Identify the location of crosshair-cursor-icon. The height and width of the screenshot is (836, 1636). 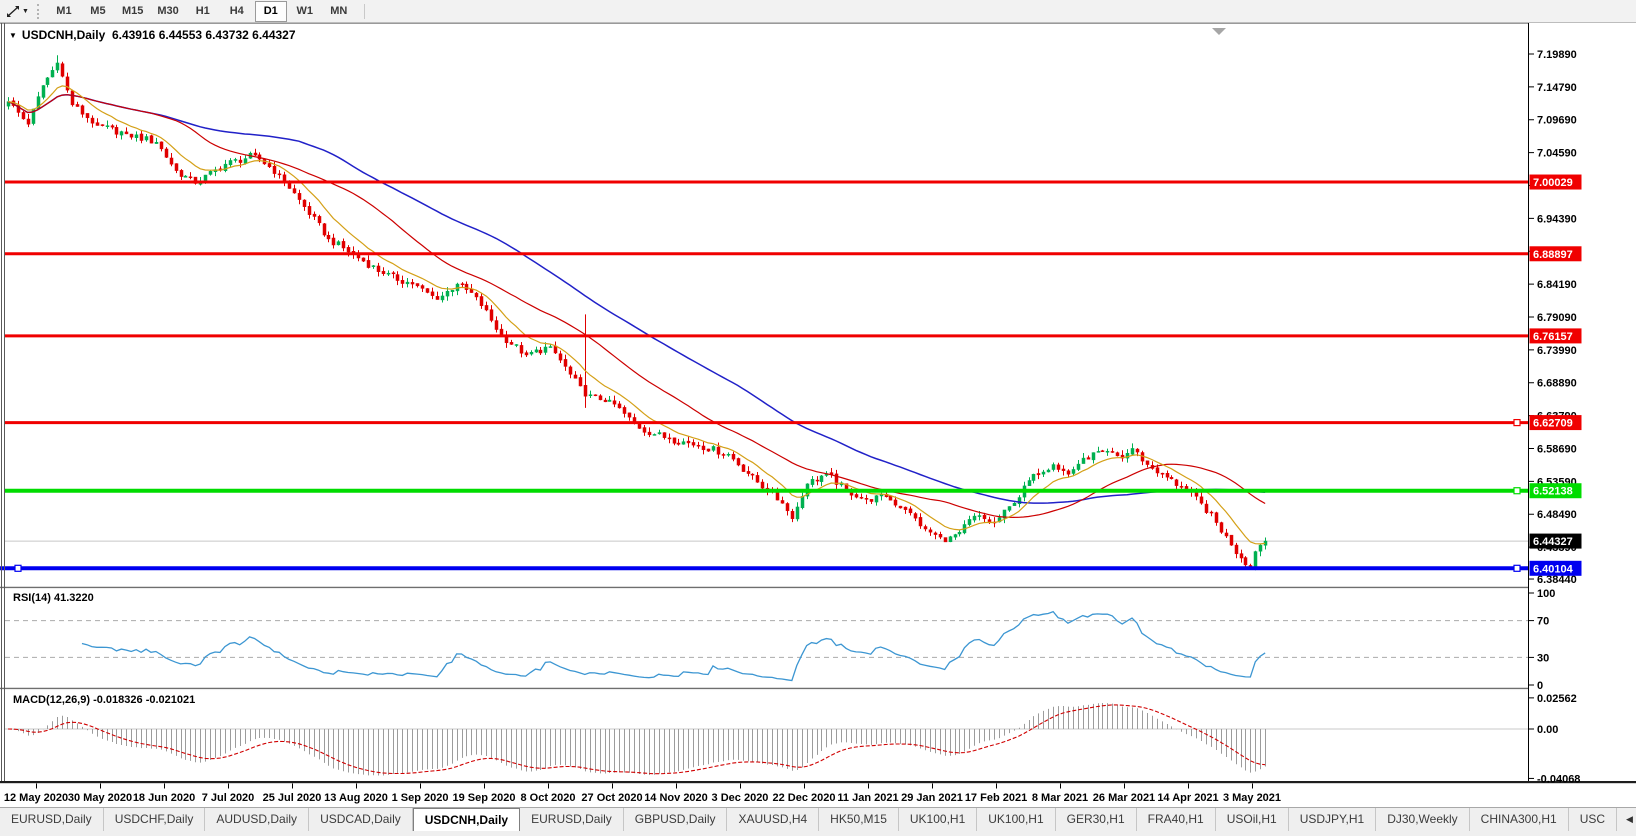
(13, 11).